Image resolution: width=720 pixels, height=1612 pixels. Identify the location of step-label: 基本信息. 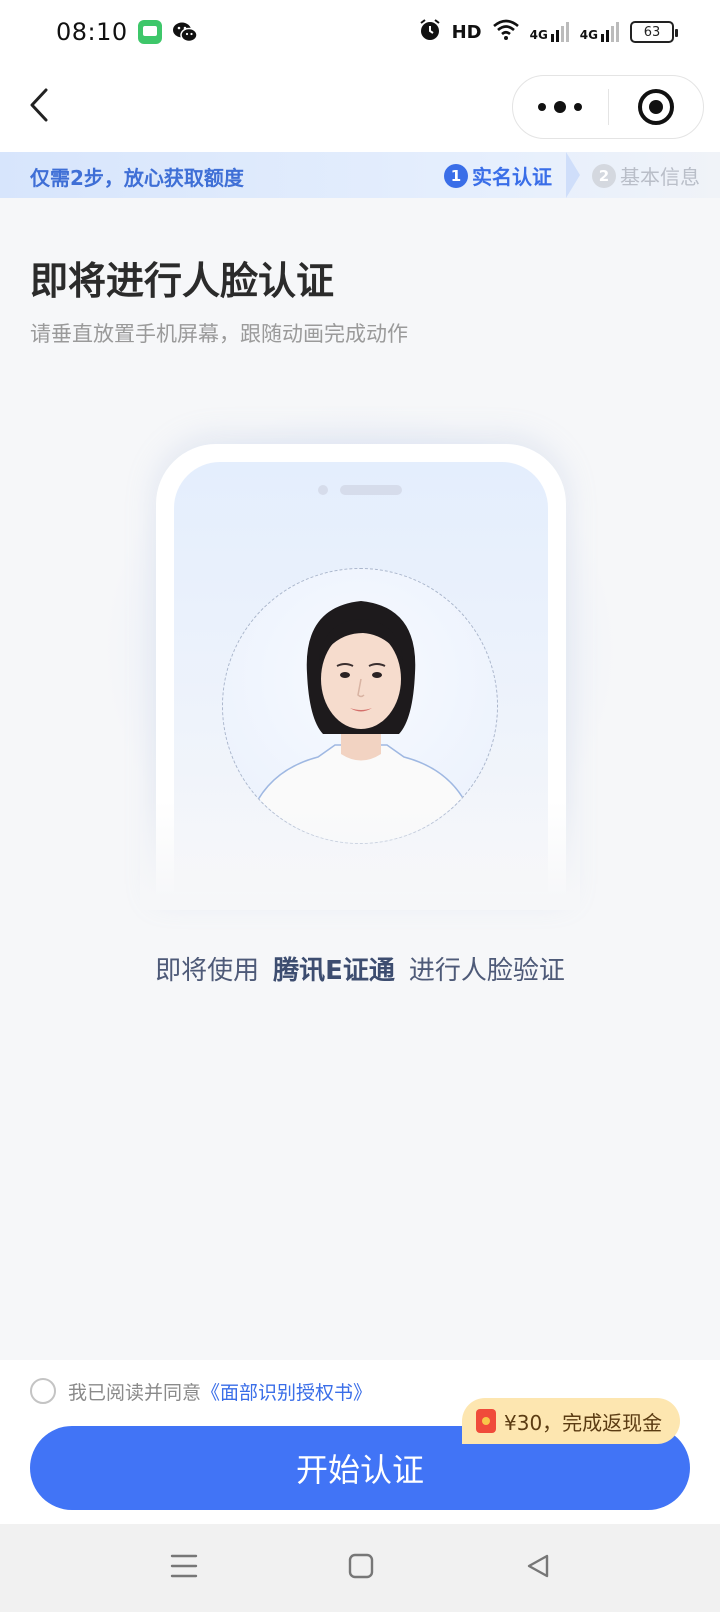
(660, 177).